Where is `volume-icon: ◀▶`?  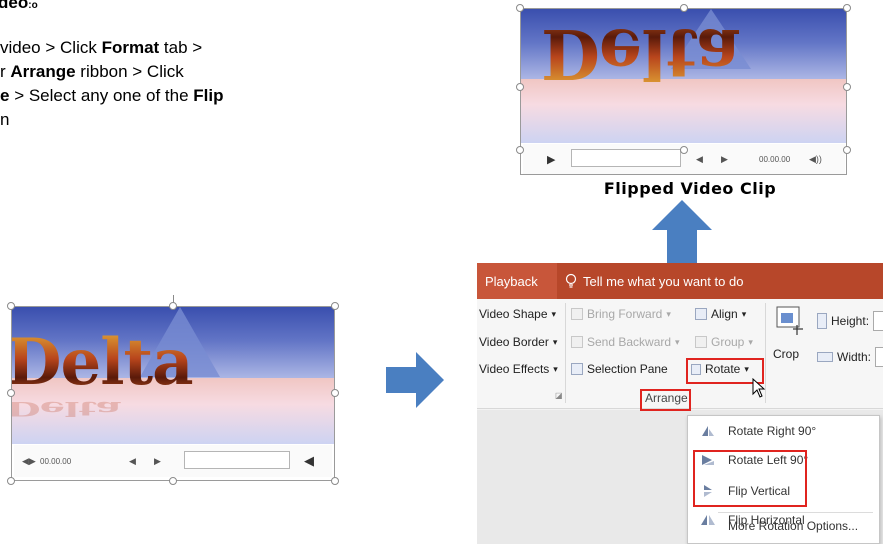 volume-icon: ◀▶ is located at coordinates (29, 461).